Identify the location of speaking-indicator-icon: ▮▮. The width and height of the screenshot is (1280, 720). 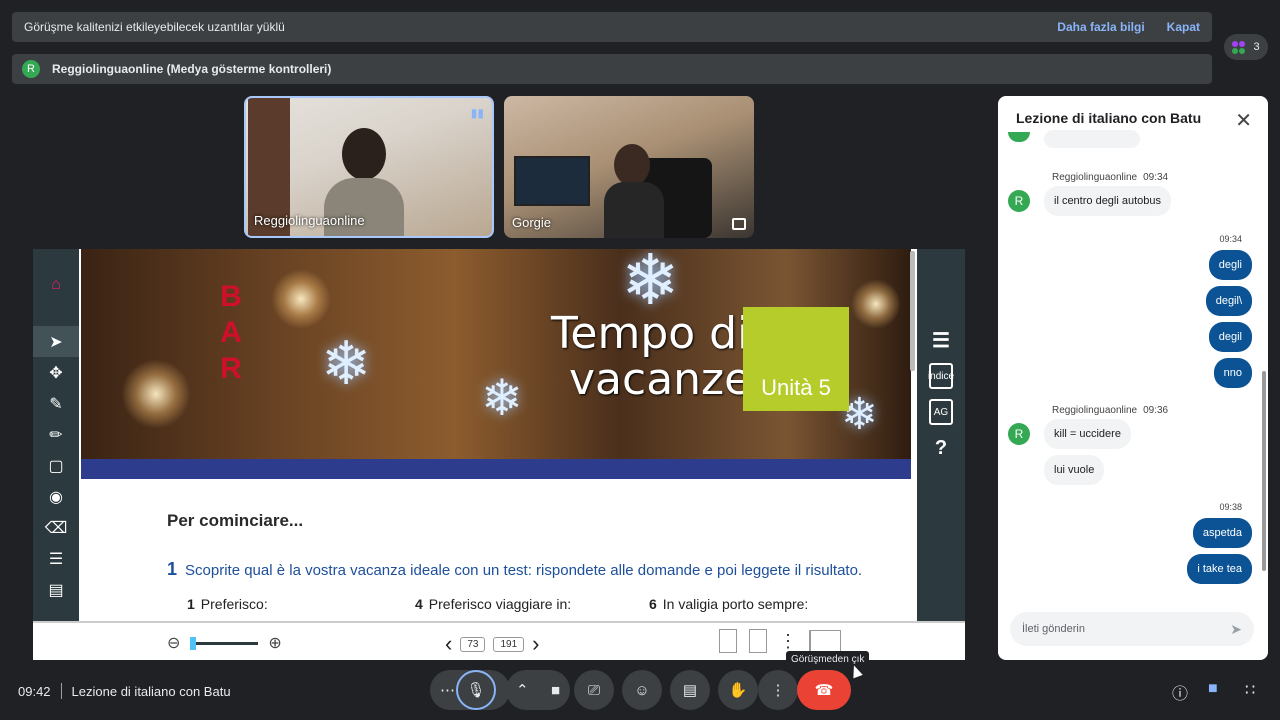
(477, 113).